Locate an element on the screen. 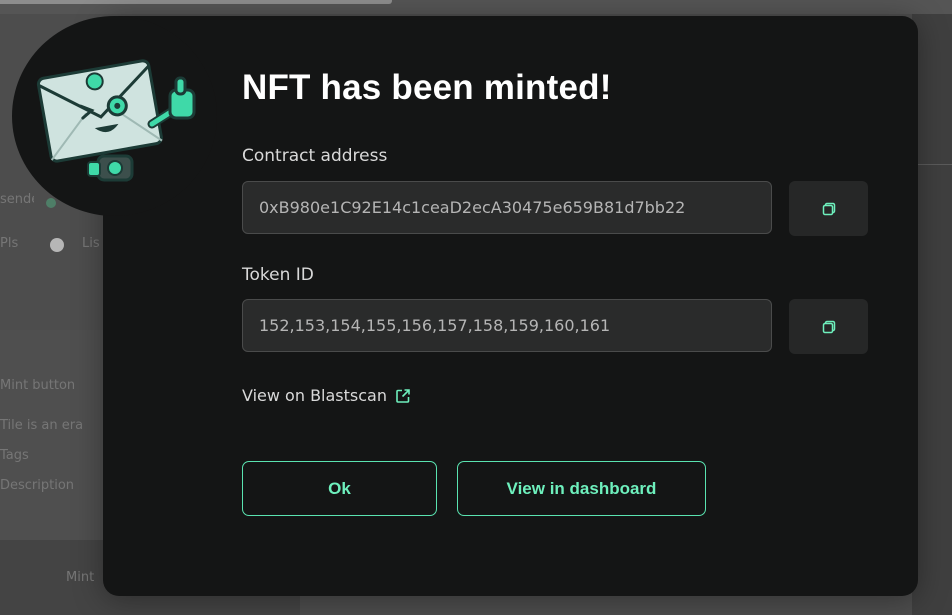 This screenshot has width=952, height=615. token-id-value: 152,153,154,155,156,157,158,159,160,161 is located at coordinates (435, 325).